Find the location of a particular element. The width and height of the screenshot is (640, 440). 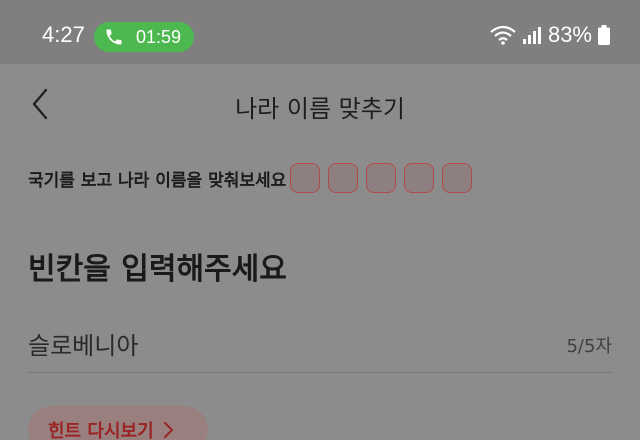

phone-icon is located at coordinates (114, 37).